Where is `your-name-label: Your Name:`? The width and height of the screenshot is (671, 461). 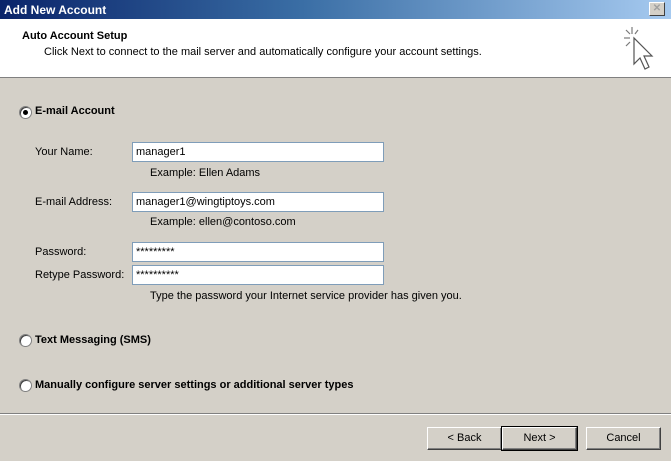
your-name-label: Your Name: is located at coordinates (64, 152).